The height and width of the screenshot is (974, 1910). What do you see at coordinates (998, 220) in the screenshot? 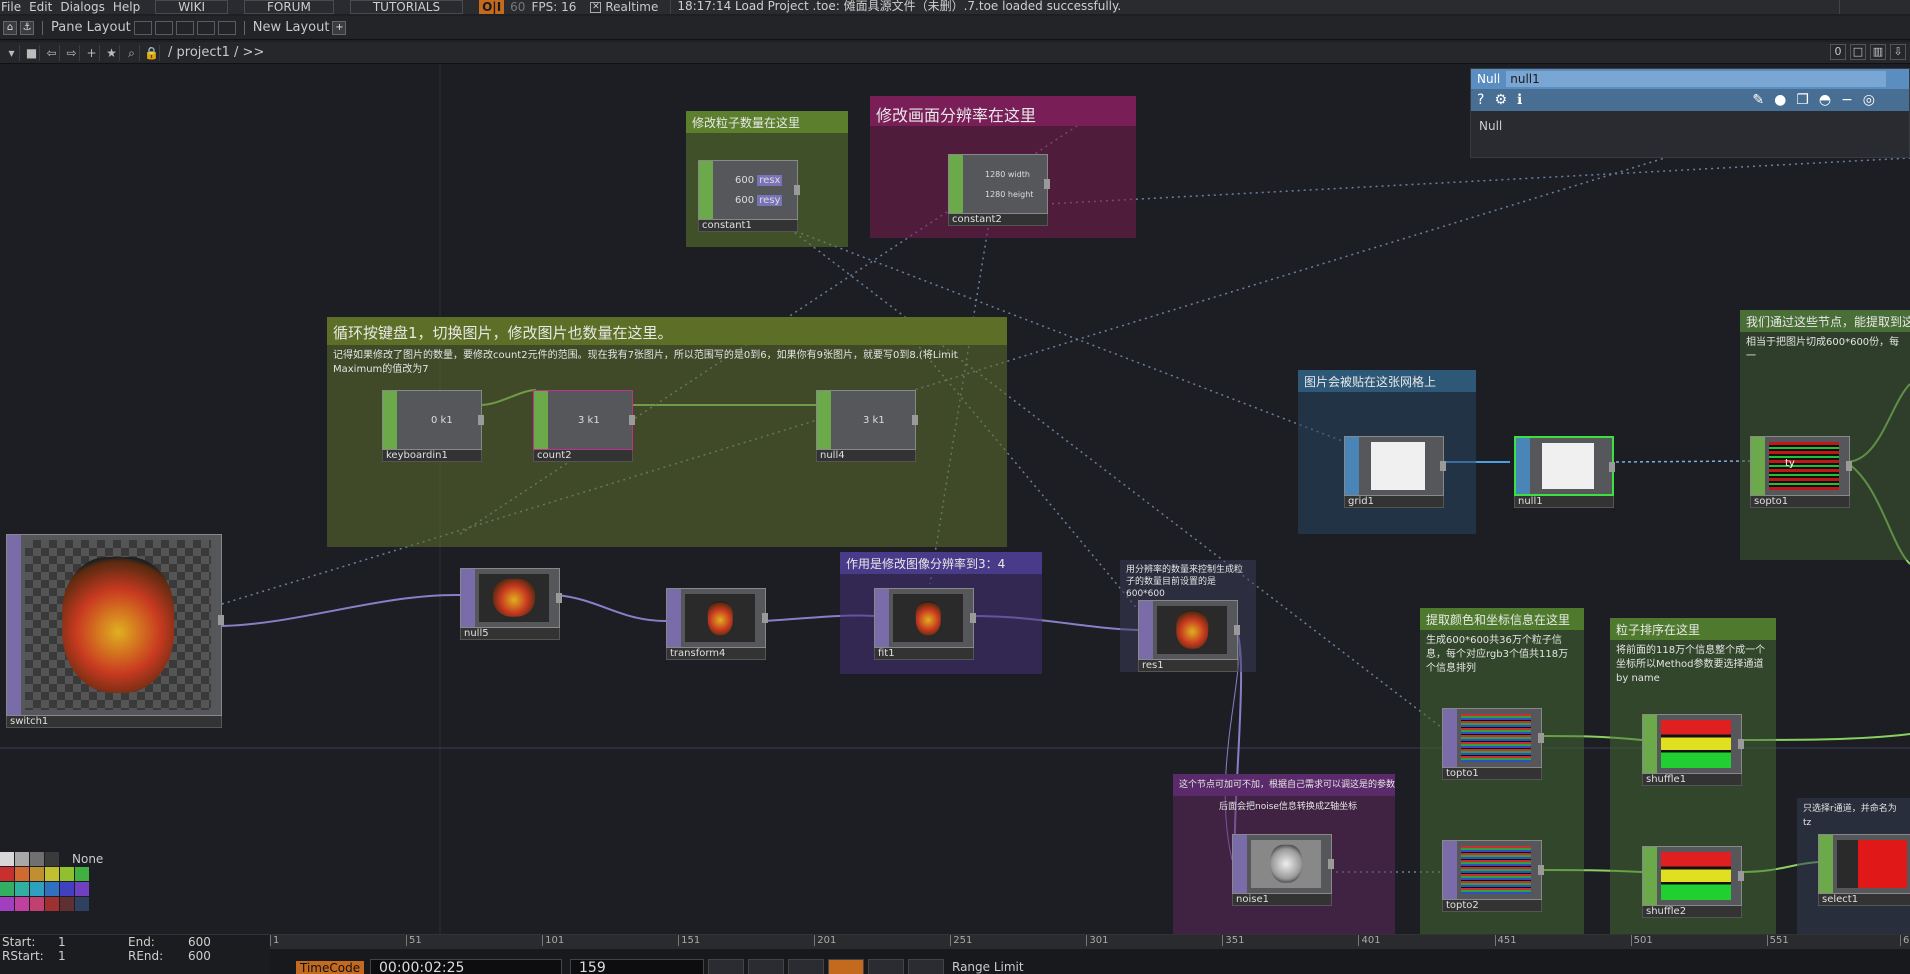
I see `node-label: constant2` at bounding box center [998, 220].